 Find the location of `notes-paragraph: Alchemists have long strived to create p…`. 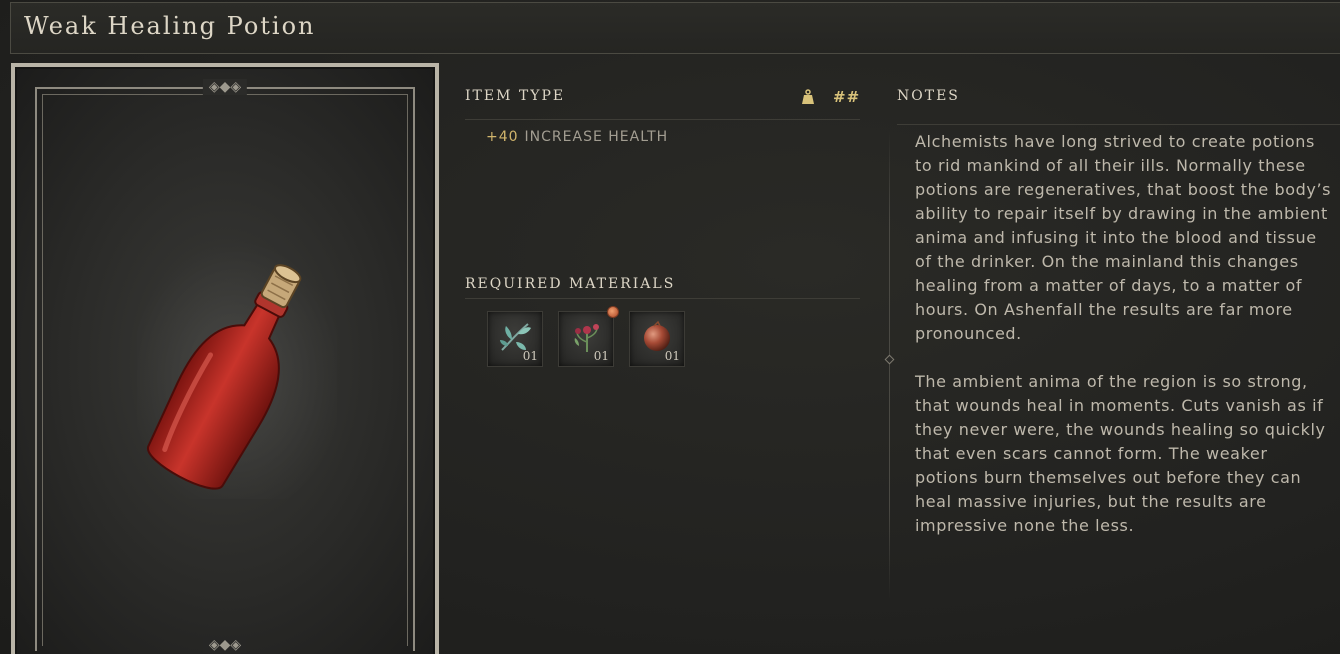

notes-paragraph: Alchemists have long strived to create p… is located at coordinates (1123, 237).